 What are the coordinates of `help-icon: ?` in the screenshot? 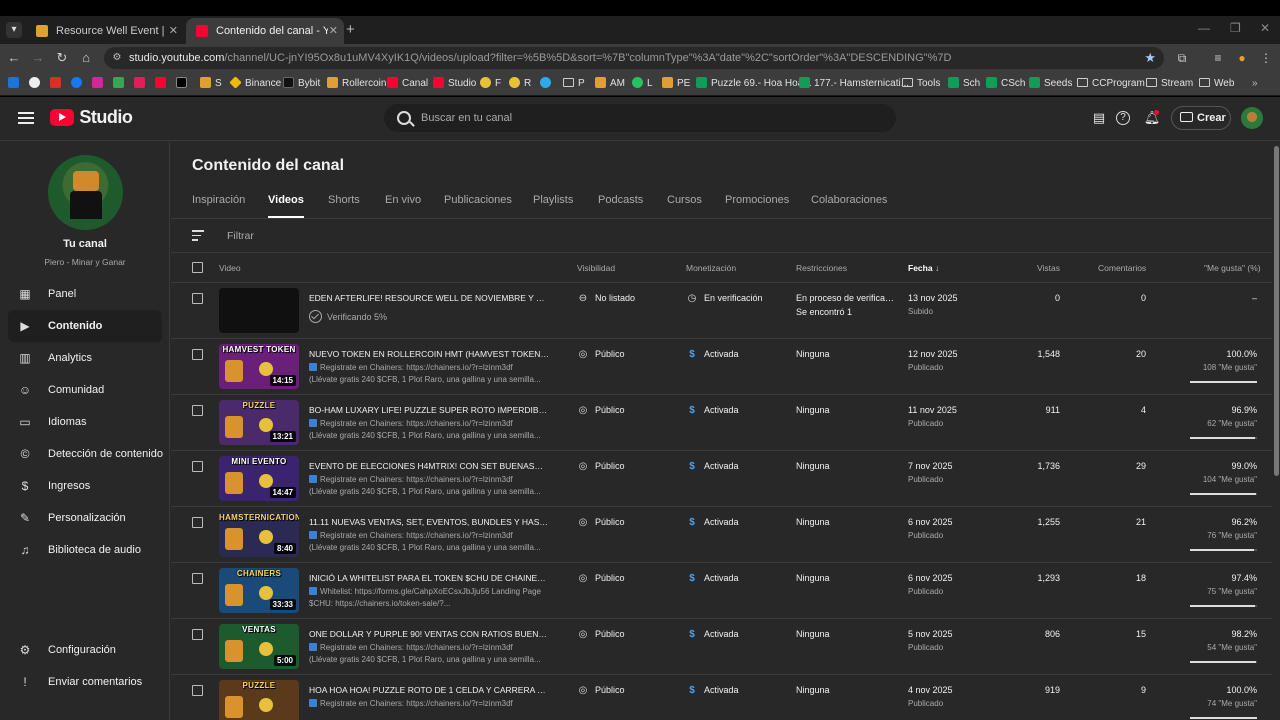 It's located at (1123, 118).